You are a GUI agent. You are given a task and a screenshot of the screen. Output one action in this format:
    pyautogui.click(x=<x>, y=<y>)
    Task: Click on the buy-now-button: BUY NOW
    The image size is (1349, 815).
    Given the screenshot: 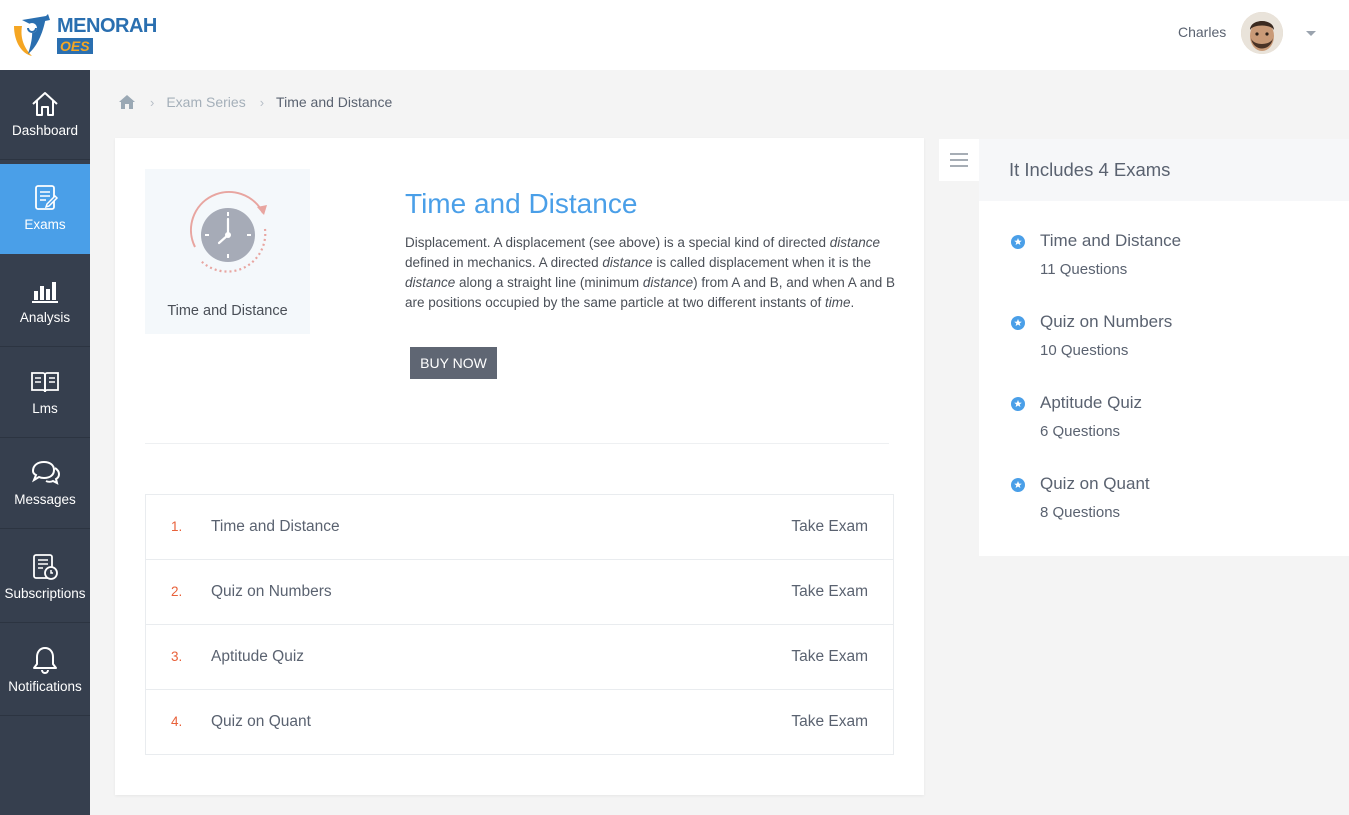 What is the action you would take?
    pyautogui.click(x=453, y=363)
    